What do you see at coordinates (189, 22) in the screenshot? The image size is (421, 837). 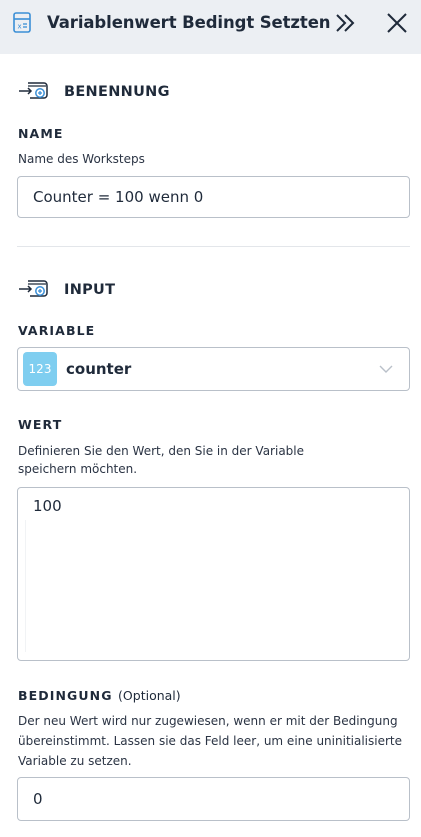 I see `panel-title: Variablenwert Bedingt Setzten` at bounding box center [189, 22].